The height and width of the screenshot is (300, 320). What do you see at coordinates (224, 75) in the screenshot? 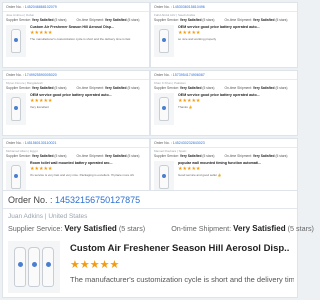
I see `order-header: Order No. : 1573954174906087` at bounding box center [224, 75].